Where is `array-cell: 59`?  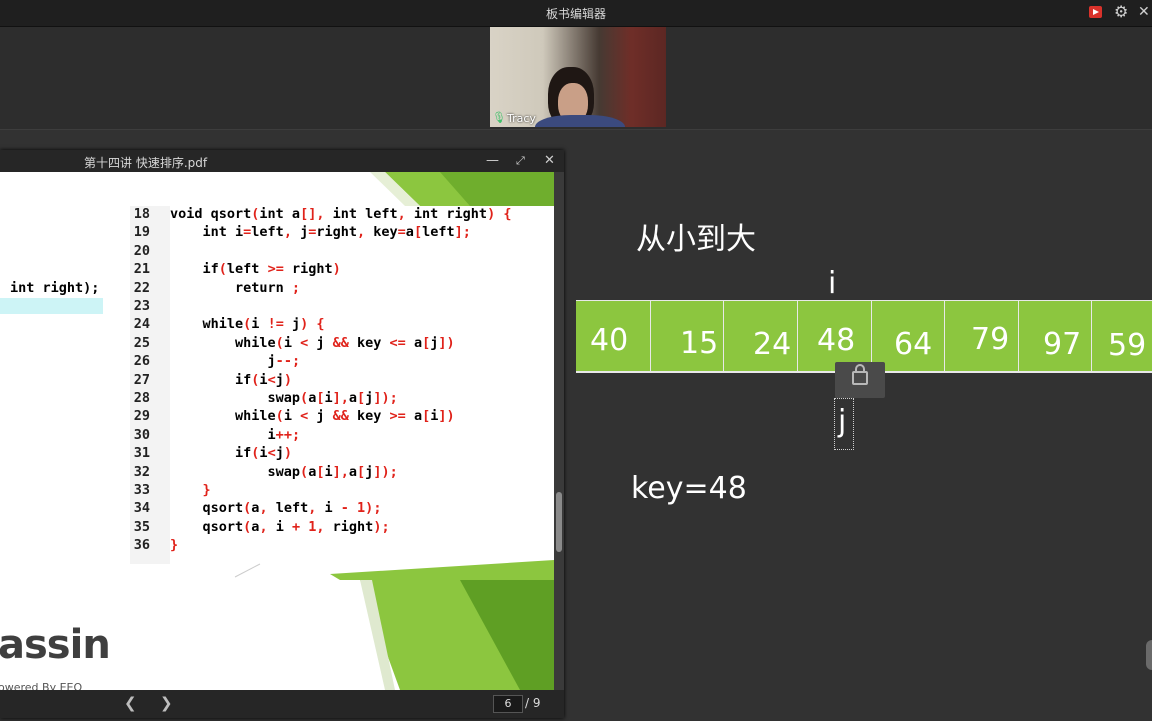 array-cell: 59 is located at coordinates (1121, 336).